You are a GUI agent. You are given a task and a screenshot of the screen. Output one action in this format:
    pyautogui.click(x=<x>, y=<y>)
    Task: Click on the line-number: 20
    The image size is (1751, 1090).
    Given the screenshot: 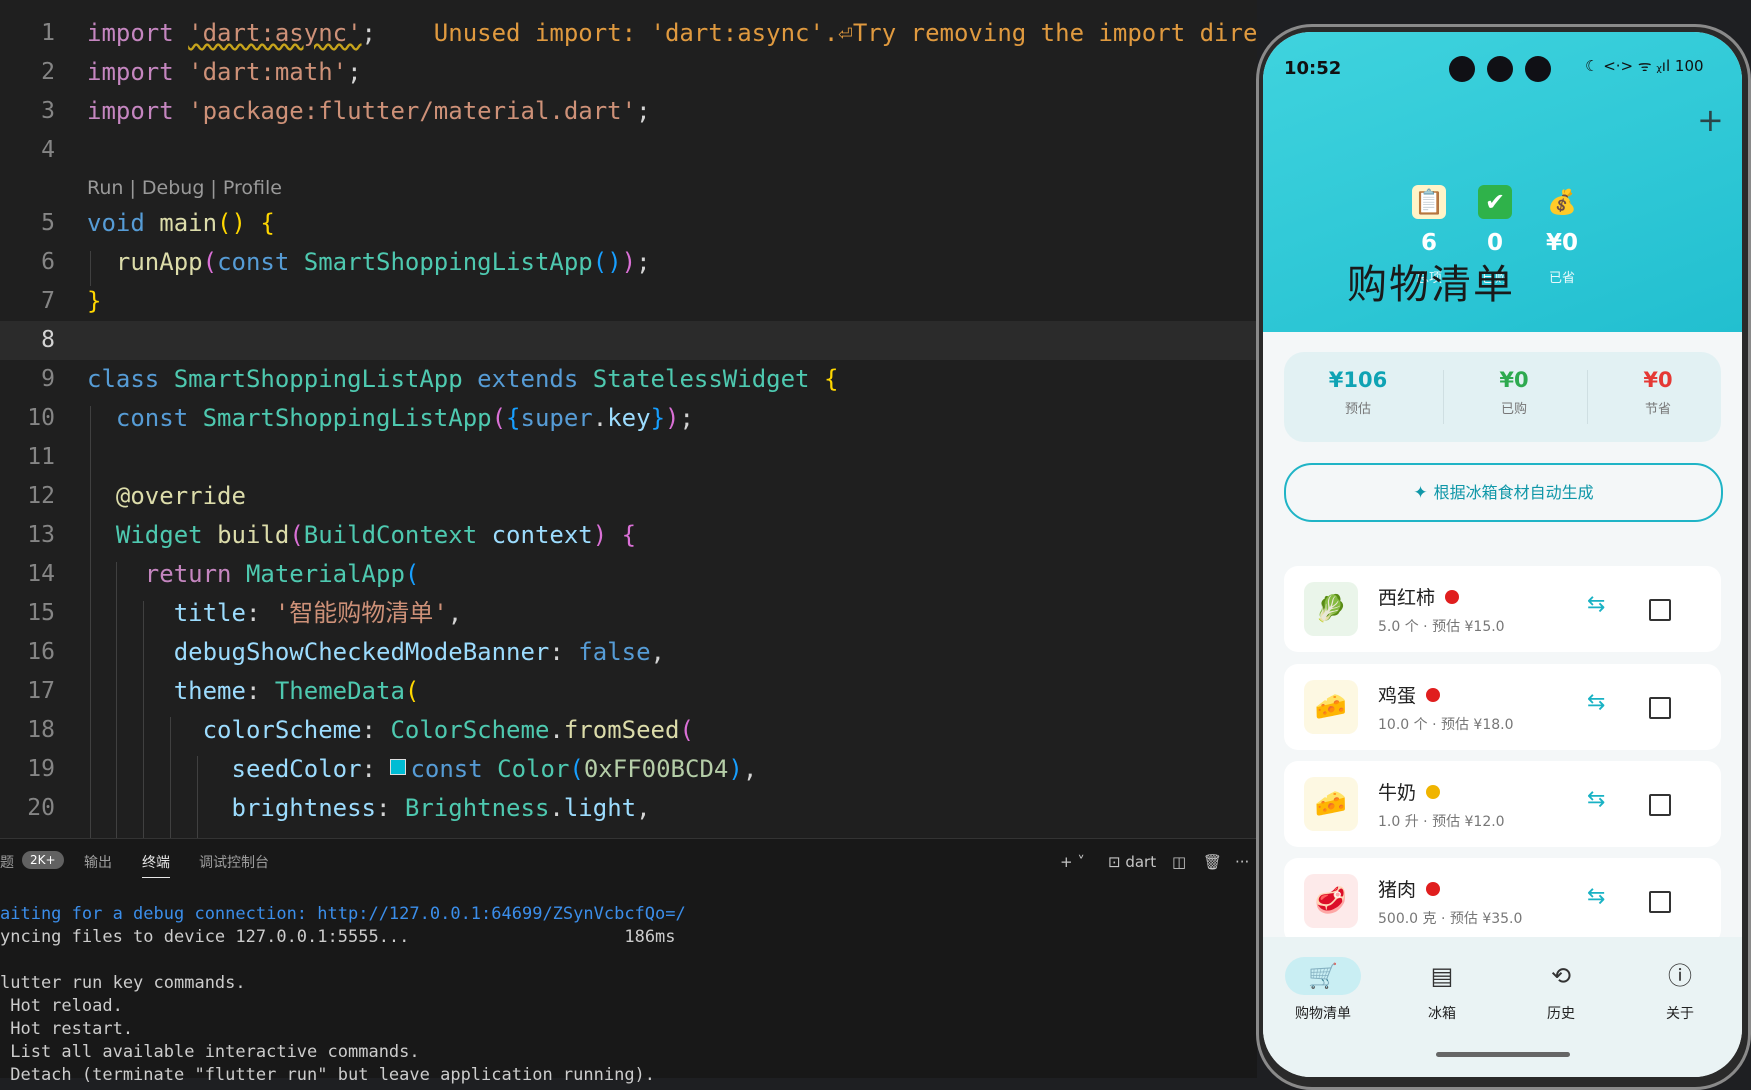 What is the action you would take?
    pyautogui.click(x=41, y=808)
    